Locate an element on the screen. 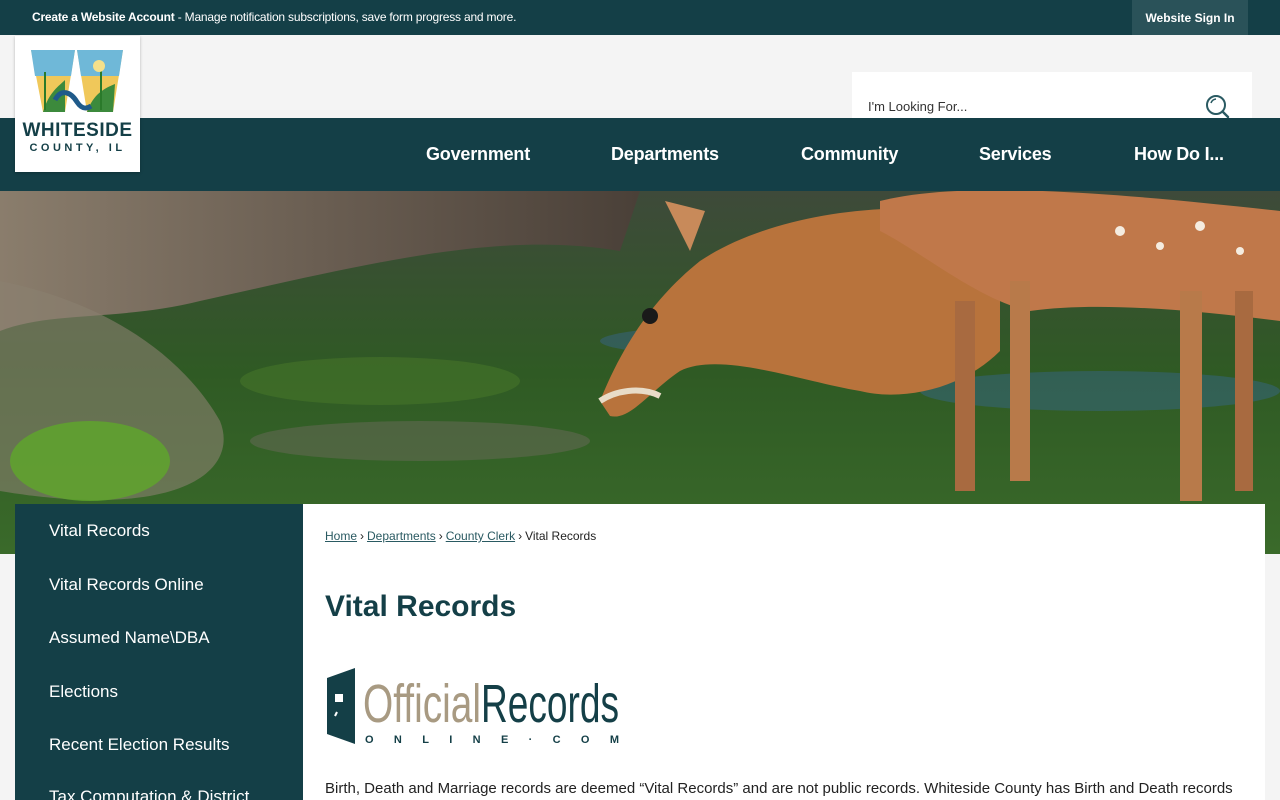 The image size is (1280, 800). county-seal-icon is located at coordinates (77, 81).